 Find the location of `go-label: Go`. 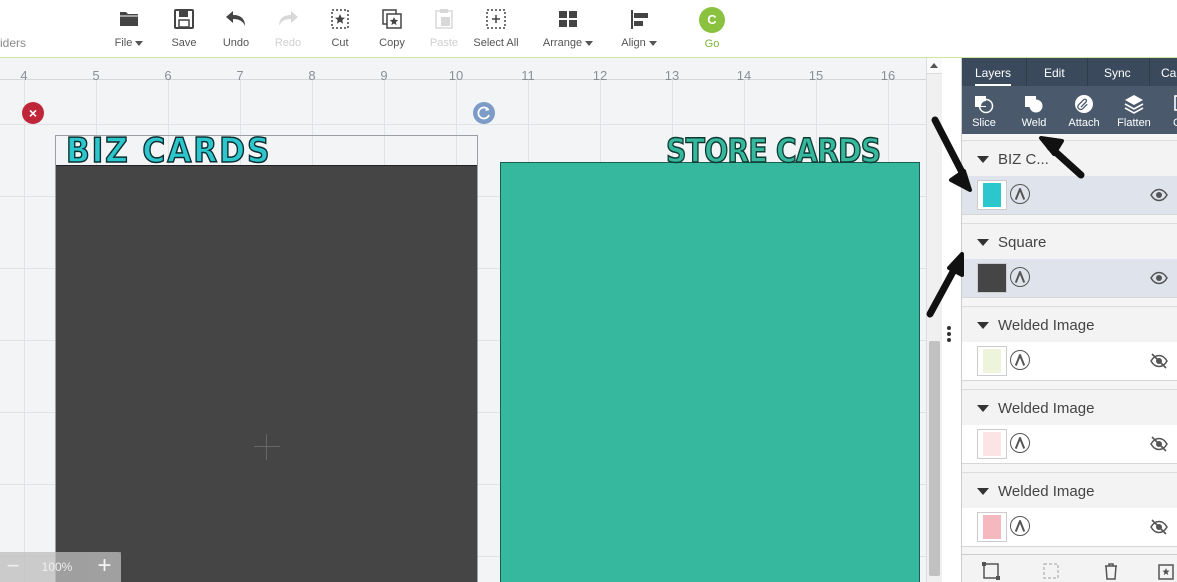

go-label: Go is located at coordinates (712, 44).